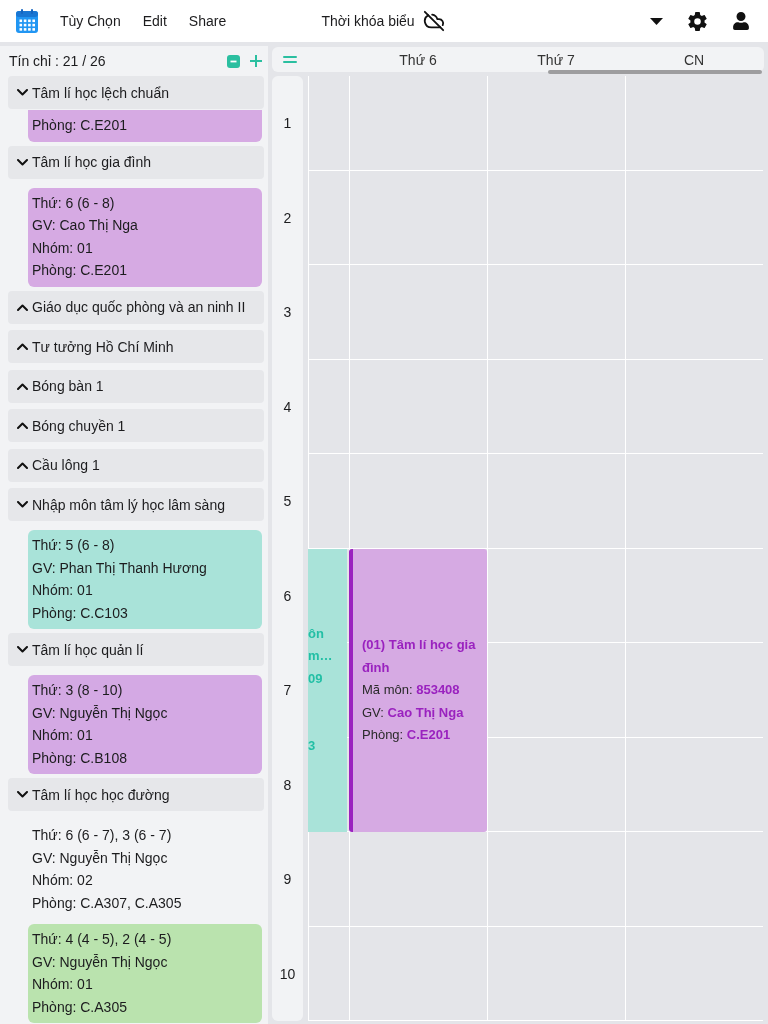  What do you see at coordinates (58, 61) in the screenshot?
I see `credits-label: Tín chỉ : 21 / 26` at bounding box center [58, 61].